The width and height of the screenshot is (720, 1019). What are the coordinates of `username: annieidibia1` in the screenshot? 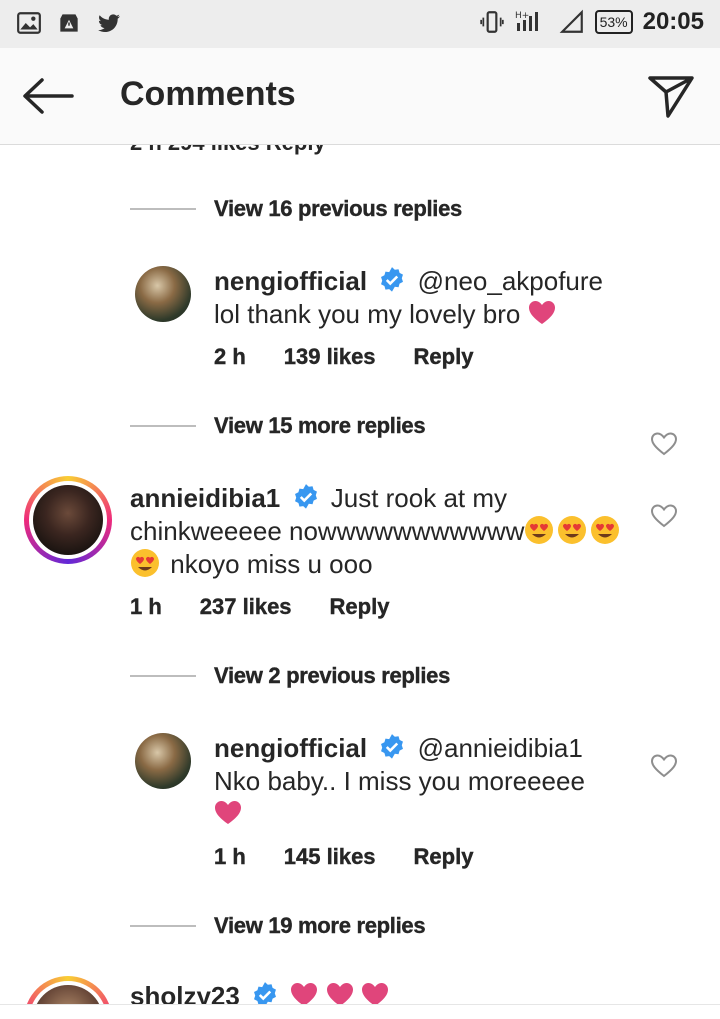 It's located at (205, 498).